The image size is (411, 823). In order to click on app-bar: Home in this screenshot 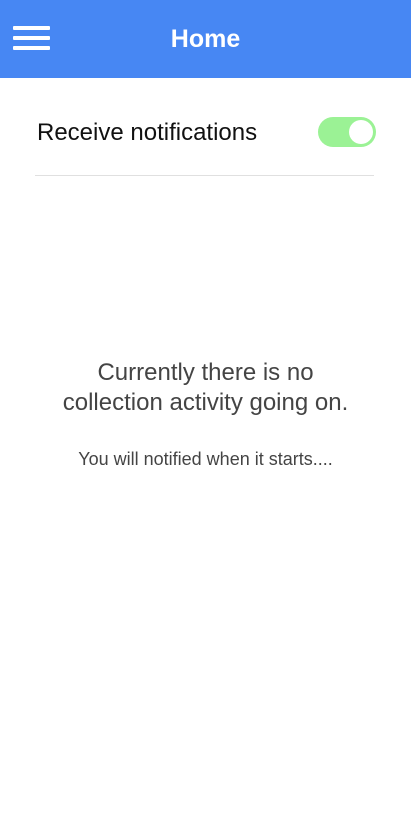, I will do `click(205, 39)`.